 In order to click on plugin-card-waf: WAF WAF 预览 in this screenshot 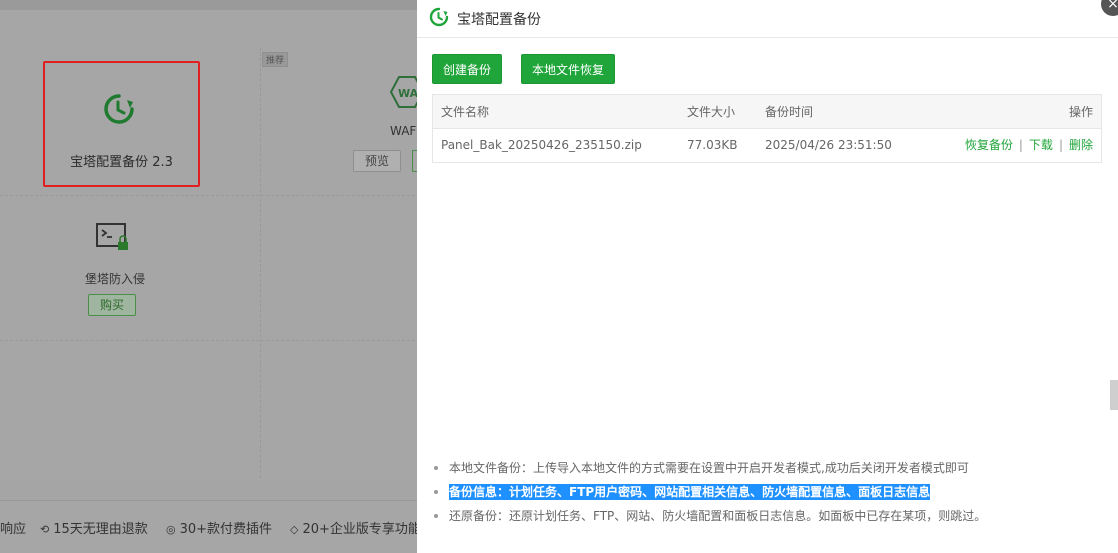, I will do `click(387, 125)`.